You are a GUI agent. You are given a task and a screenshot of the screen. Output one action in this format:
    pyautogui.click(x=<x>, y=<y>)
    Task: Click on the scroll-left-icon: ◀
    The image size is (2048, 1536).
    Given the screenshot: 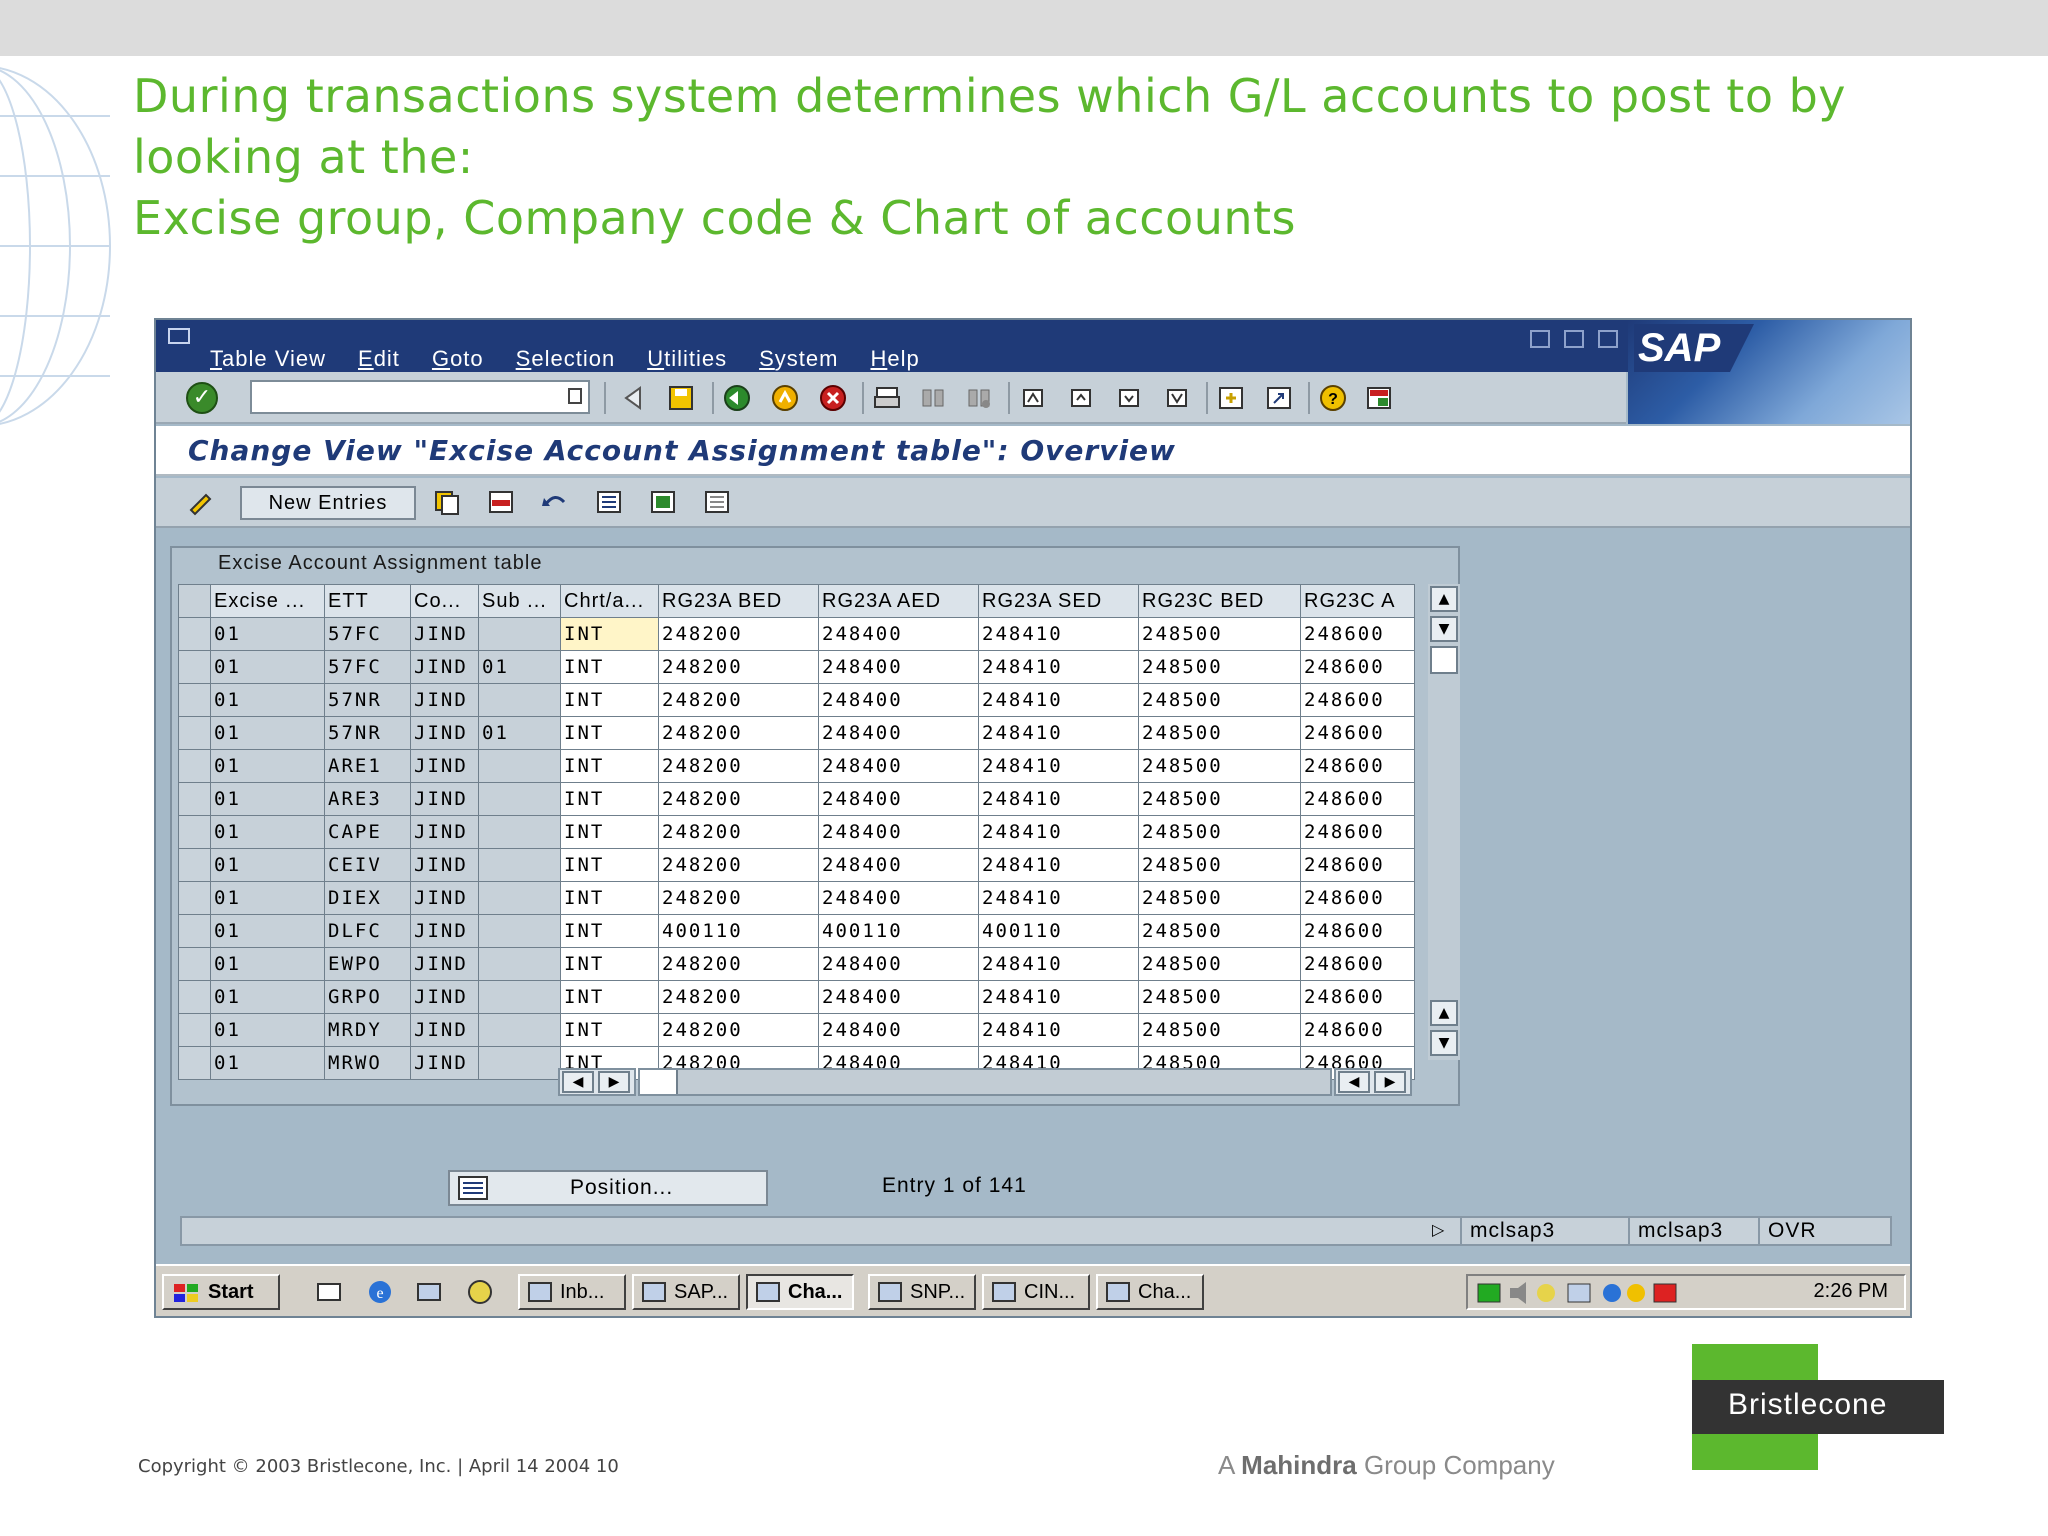 What is the action you would take?
    pyautogui.click(x=578, y=1082)
    